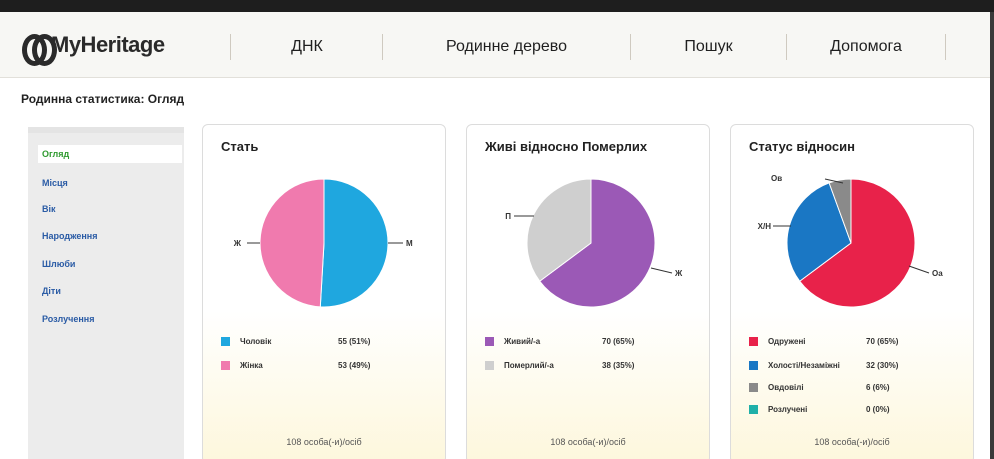 The height and width of the screenshot is (459, 994). Describe the element at coordinates (497, 6) in the screenshot. I see `window-top-bar` at that location.